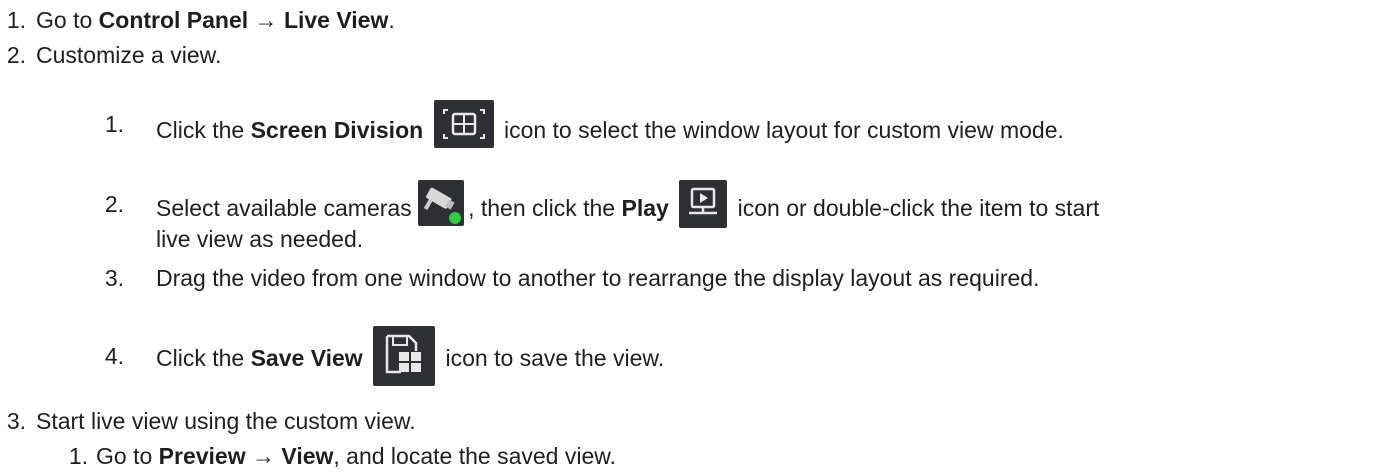 This screenshot has height=475, width=1380. What do you see at coordinates (114, 278) in the screenshot?
I see `substep-number: 3.` at bounding box center [114, 278].